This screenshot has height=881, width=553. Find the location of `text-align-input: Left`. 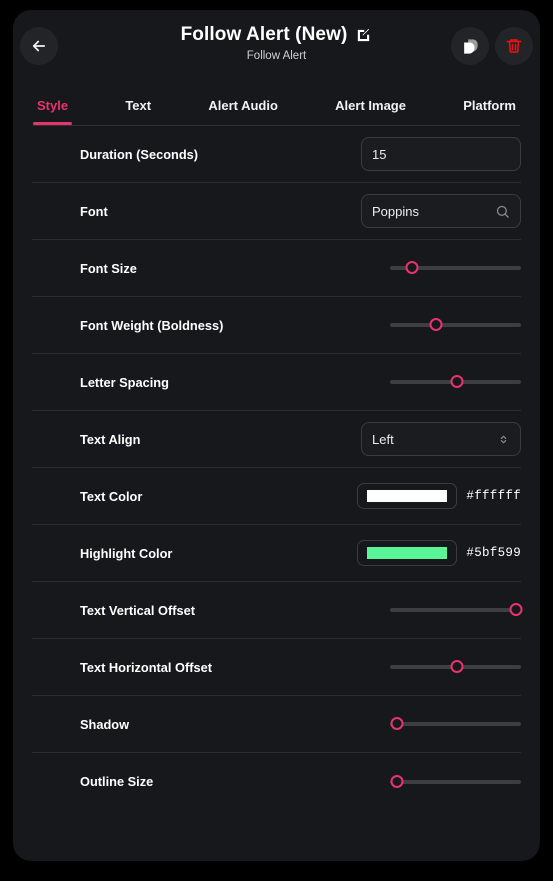

text-align-input: Left is located at coordinates (441, 439).